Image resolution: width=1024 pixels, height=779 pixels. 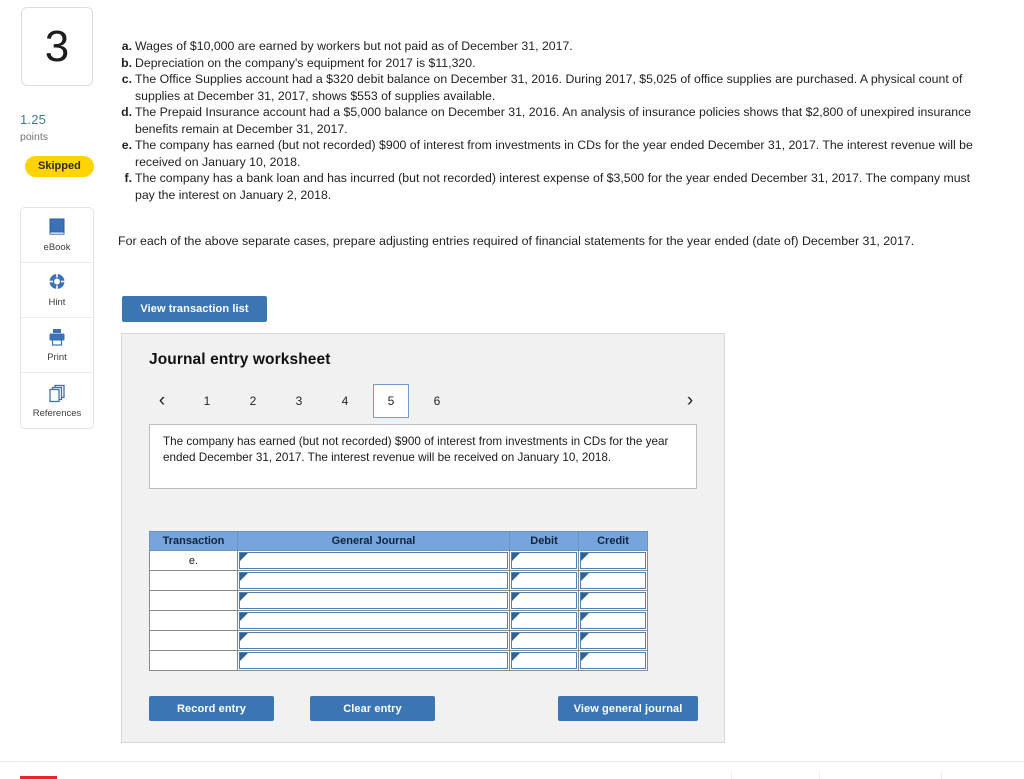 I want to click on sidebar-item-print: Print, so click(x=57, y=345).